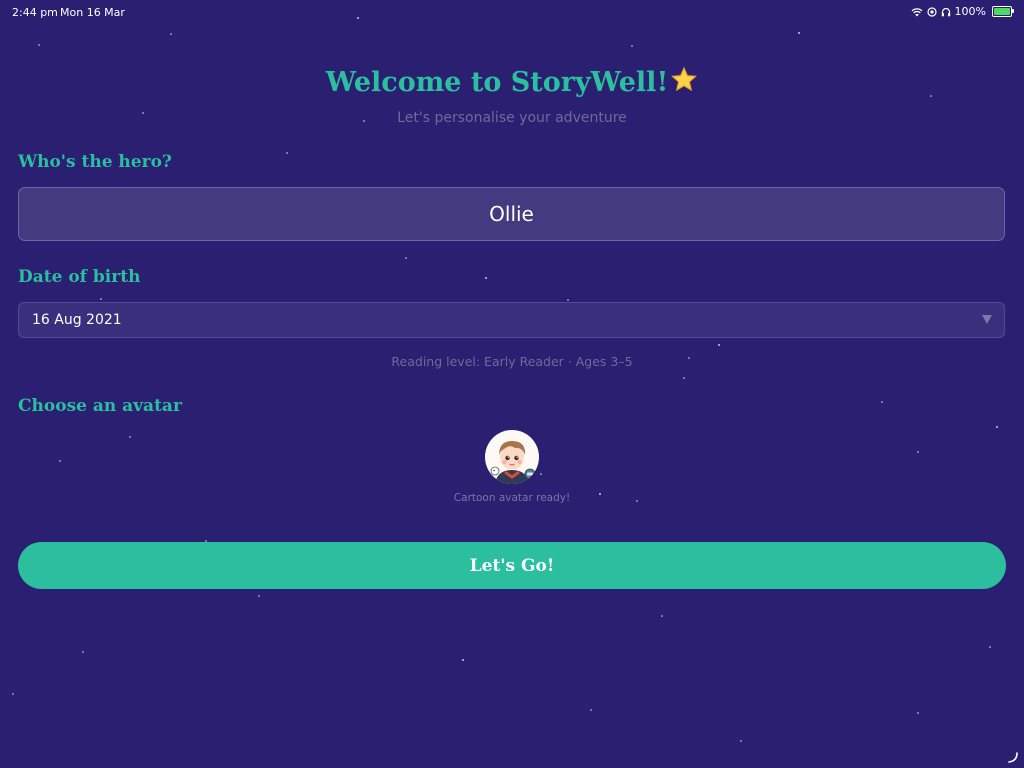  Describe the element at coordinates (970, 11) in the screenshot. I see `battery-percent: 100%` at that location.